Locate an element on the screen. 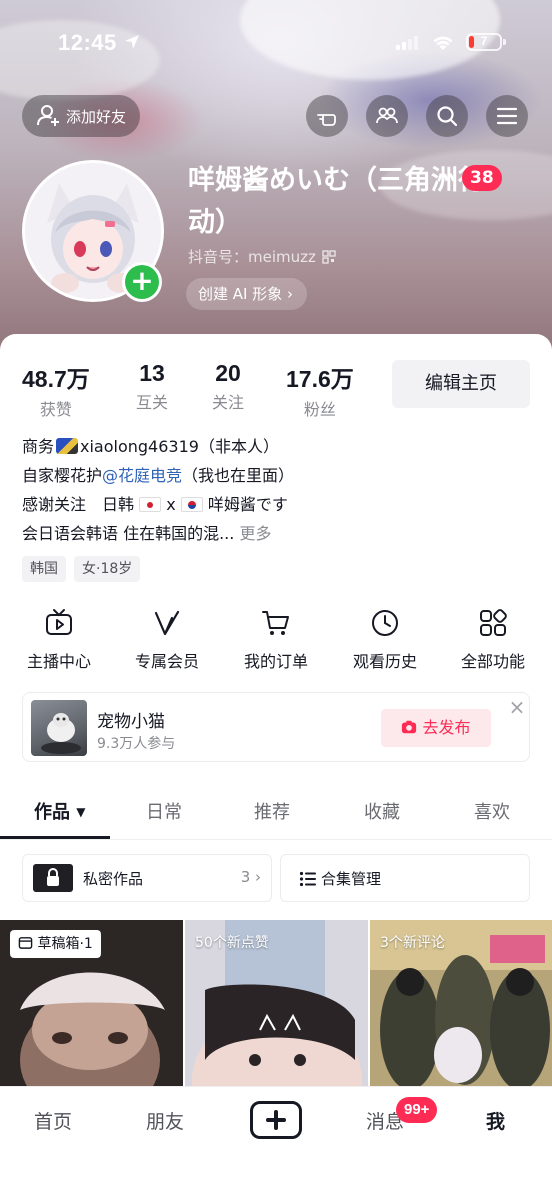 This screenshot has width=552, height=1200. menu-button is located at coordinates (507, 116).